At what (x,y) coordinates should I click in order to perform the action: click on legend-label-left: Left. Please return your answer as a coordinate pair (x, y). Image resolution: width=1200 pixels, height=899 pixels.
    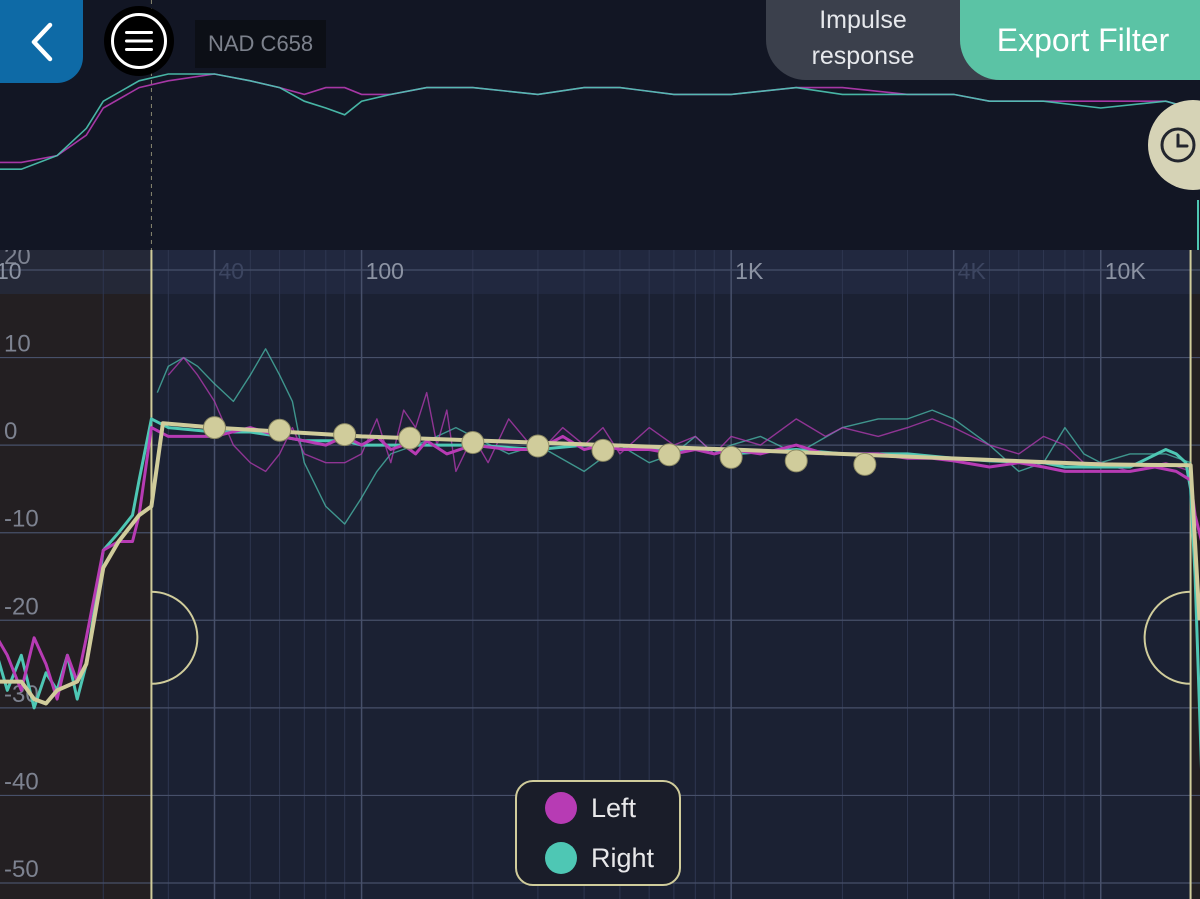
    Looking at the image, I should click on (614, 807).